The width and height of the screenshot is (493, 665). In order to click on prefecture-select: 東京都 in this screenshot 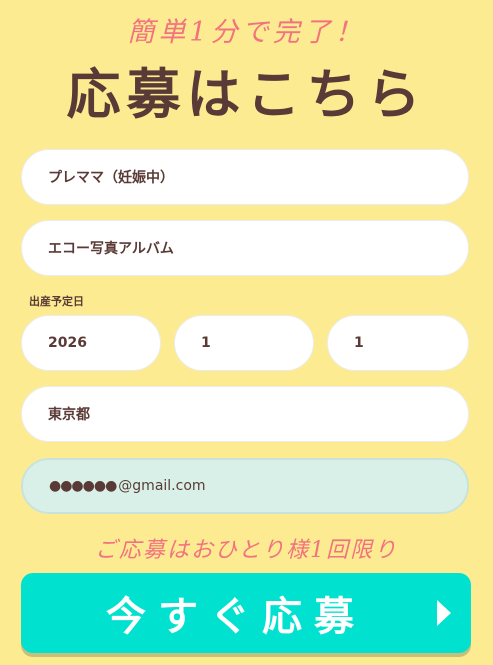, I will do `click(245, 414)`.